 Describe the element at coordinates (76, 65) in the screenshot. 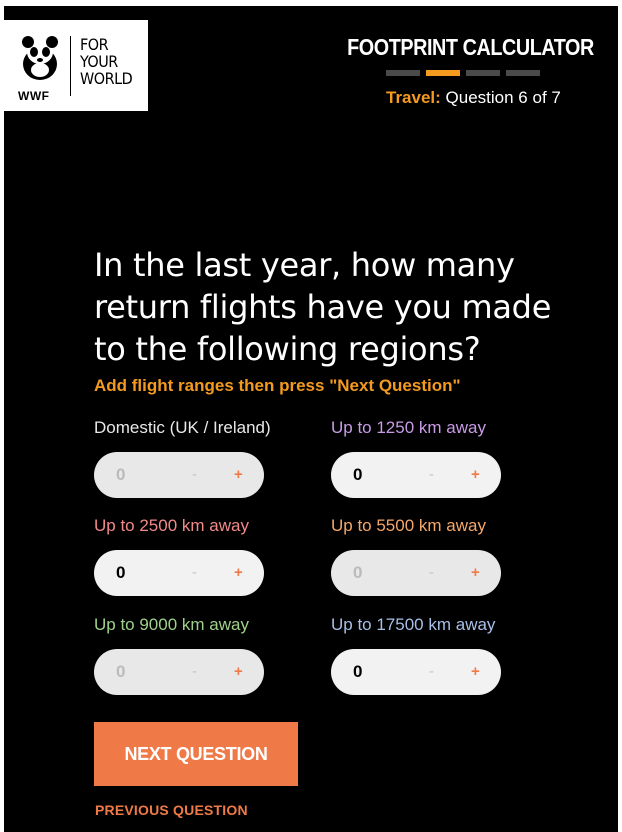

I see `wwf-logo: WWF FOR YOUR WORLD` at that location.